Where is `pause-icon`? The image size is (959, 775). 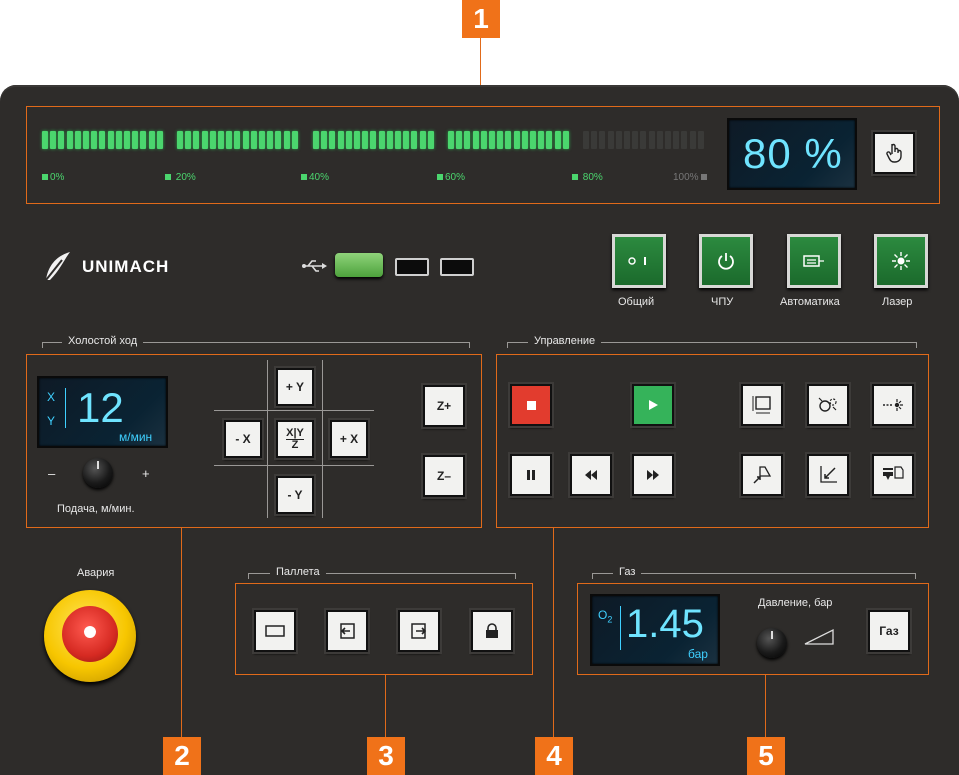 pause-icon is located at coordinates (531, 475).